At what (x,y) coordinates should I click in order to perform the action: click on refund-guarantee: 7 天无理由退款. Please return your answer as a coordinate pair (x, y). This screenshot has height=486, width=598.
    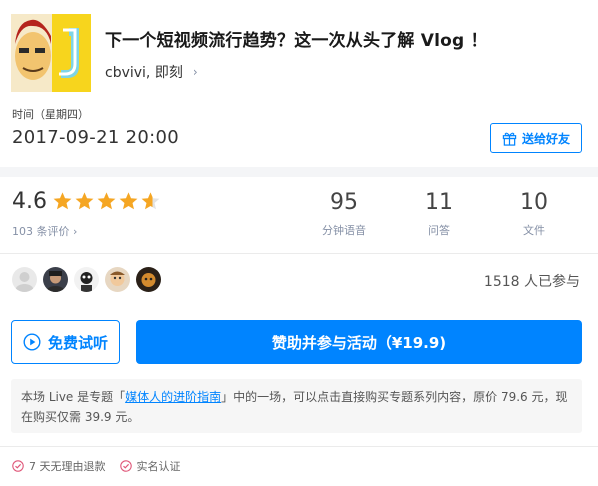
    Looking at the image, I should click on (59, 466).